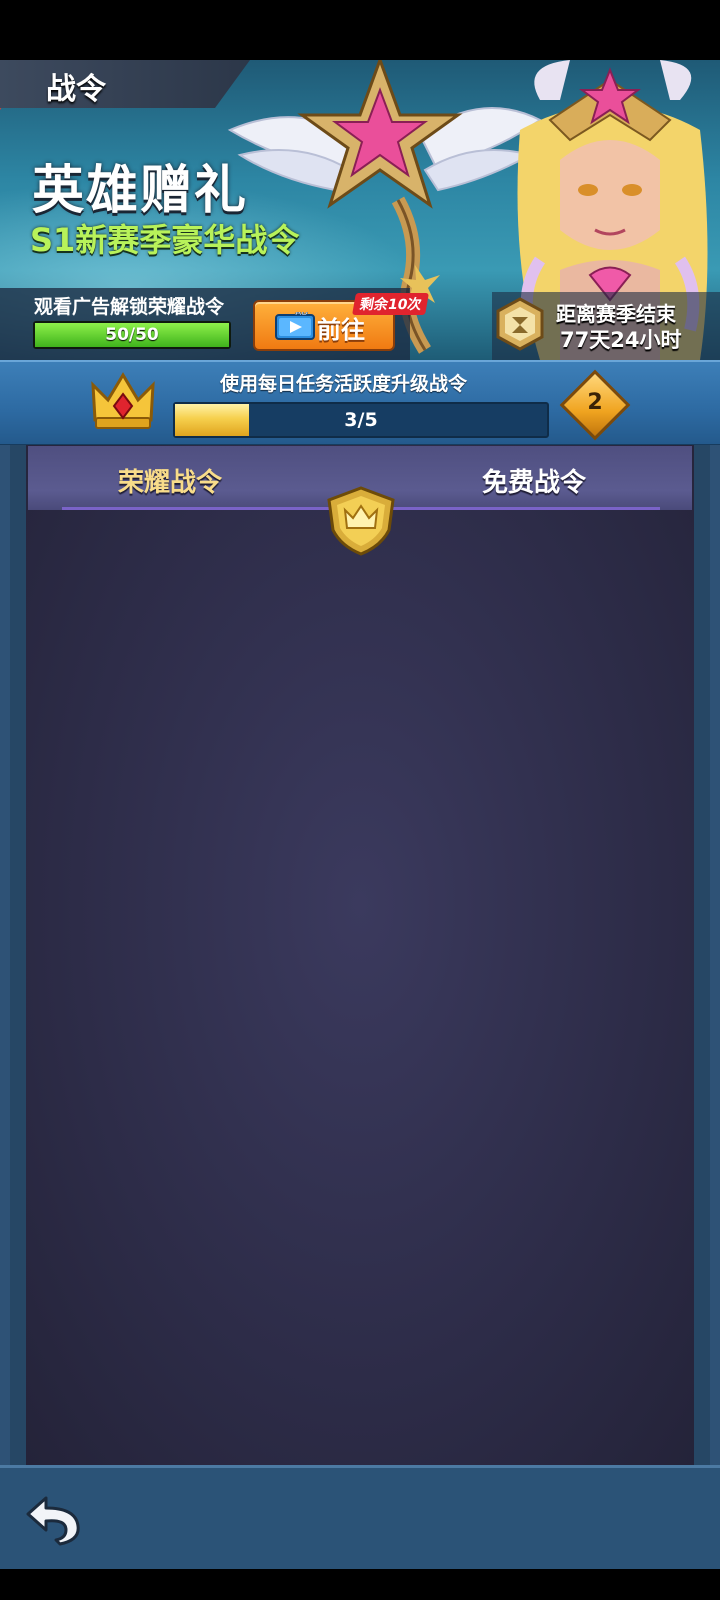  What do you see at coordinates (129, 307) in the screenshot?
I see `ad-unlock-label: 观看广告解锁荣耀战令` at bounding box center [129, 307].